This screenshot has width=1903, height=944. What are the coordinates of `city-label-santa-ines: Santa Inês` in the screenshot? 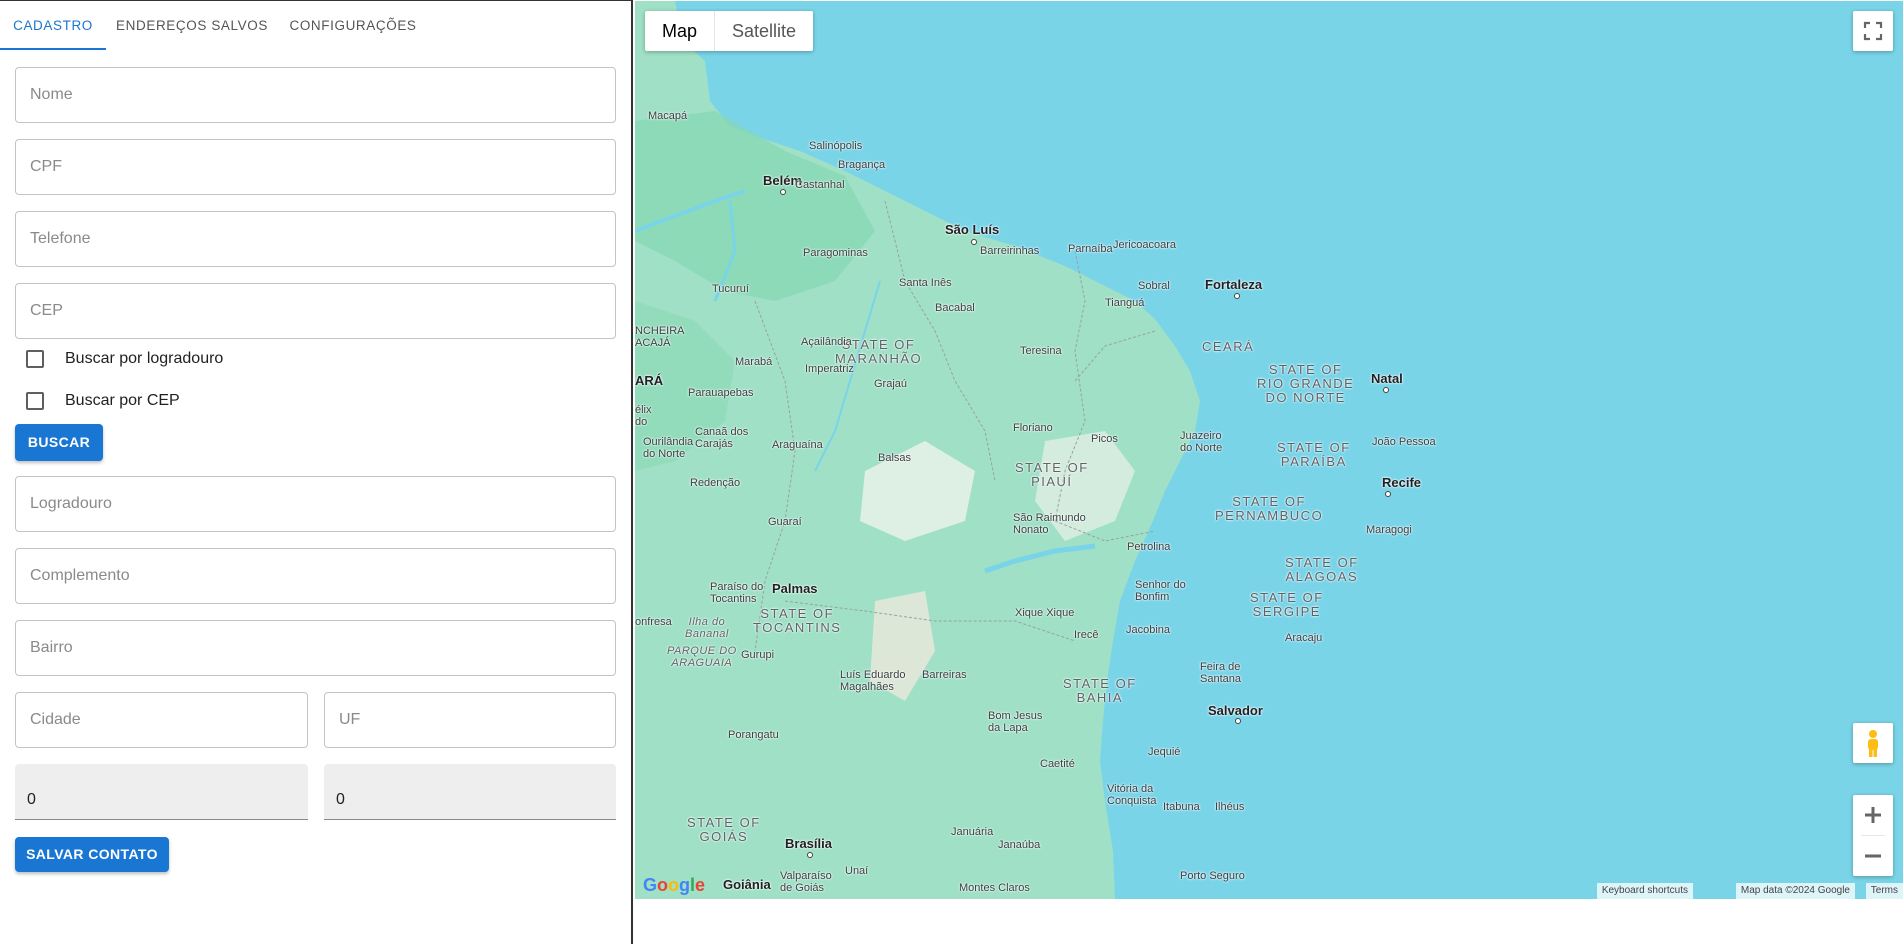 It's located at (925, 283).